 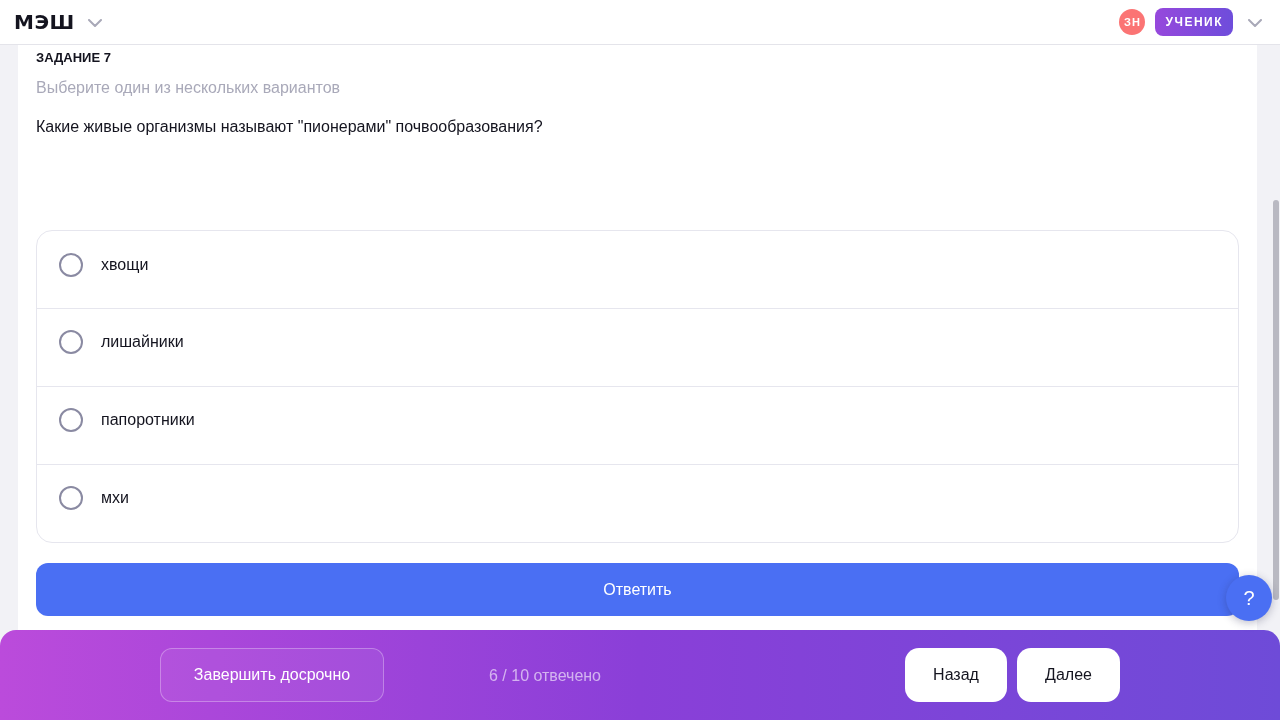 What do you see at coordinates (74, 58) in the screenshot?
I see `task-number: ЗАДАНИЕ 7` at bounding box center [74, 58].